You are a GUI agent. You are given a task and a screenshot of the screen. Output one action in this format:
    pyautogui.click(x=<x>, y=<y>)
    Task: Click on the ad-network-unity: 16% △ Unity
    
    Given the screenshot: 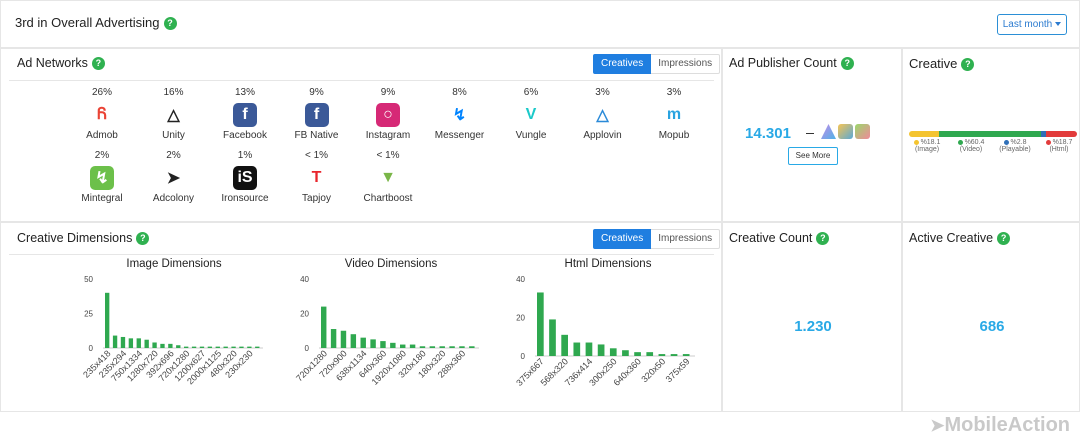 What is the action you would take?
    pyautogui.click(x=174, y=114)
    